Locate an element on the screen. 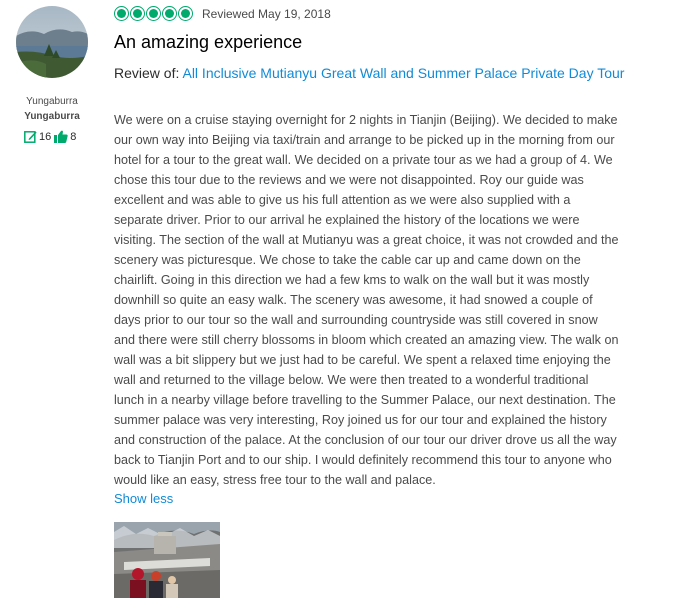  pencil-box-icon is located at coordinates (30, 136).